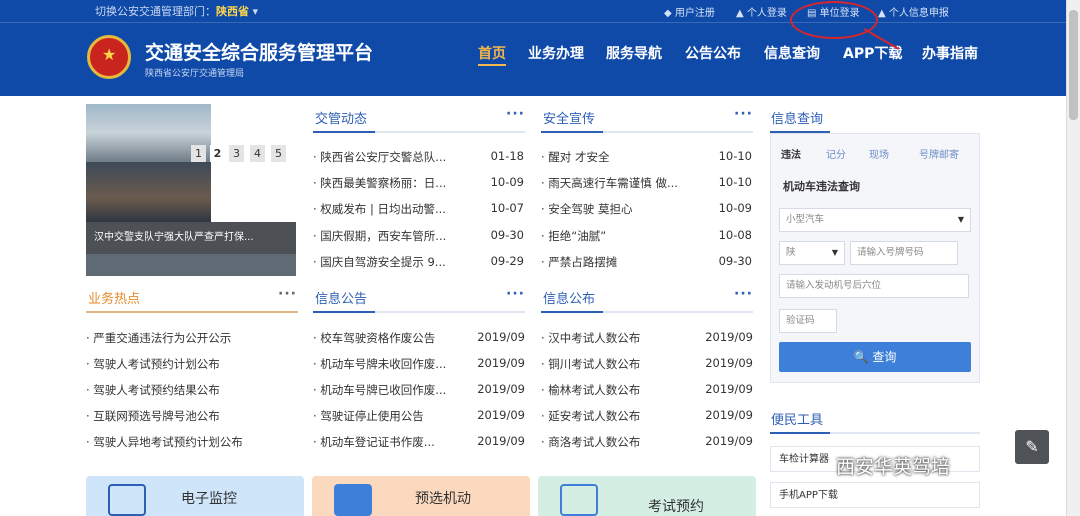  Describe the element at coordinates (939, 153) in the screenshot. I see `tab-plate-mail: 号牌邮寄` at that location.